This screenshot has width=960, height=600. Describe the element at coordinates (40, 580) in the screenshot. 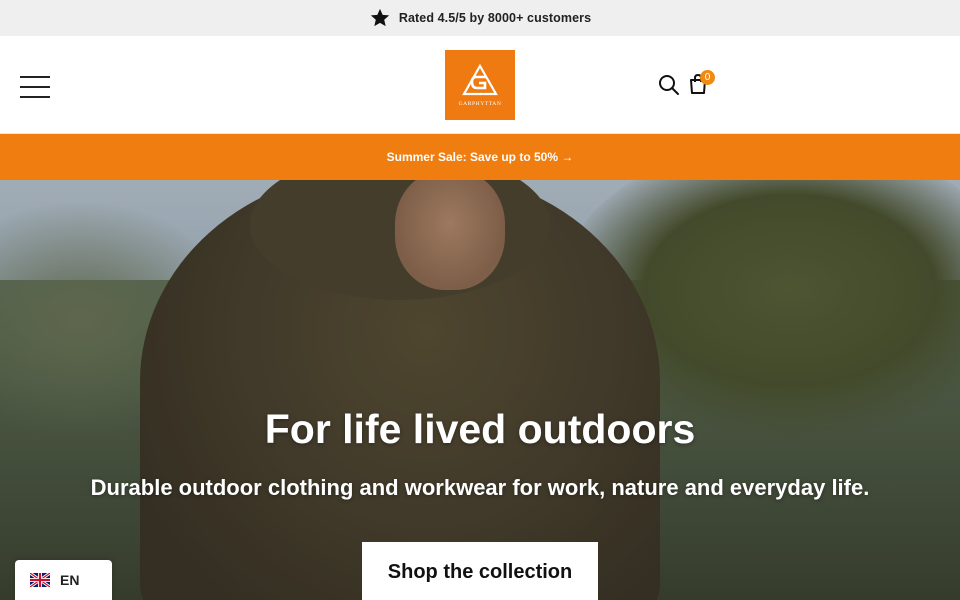

I see `uk-flag-icon` at that location.